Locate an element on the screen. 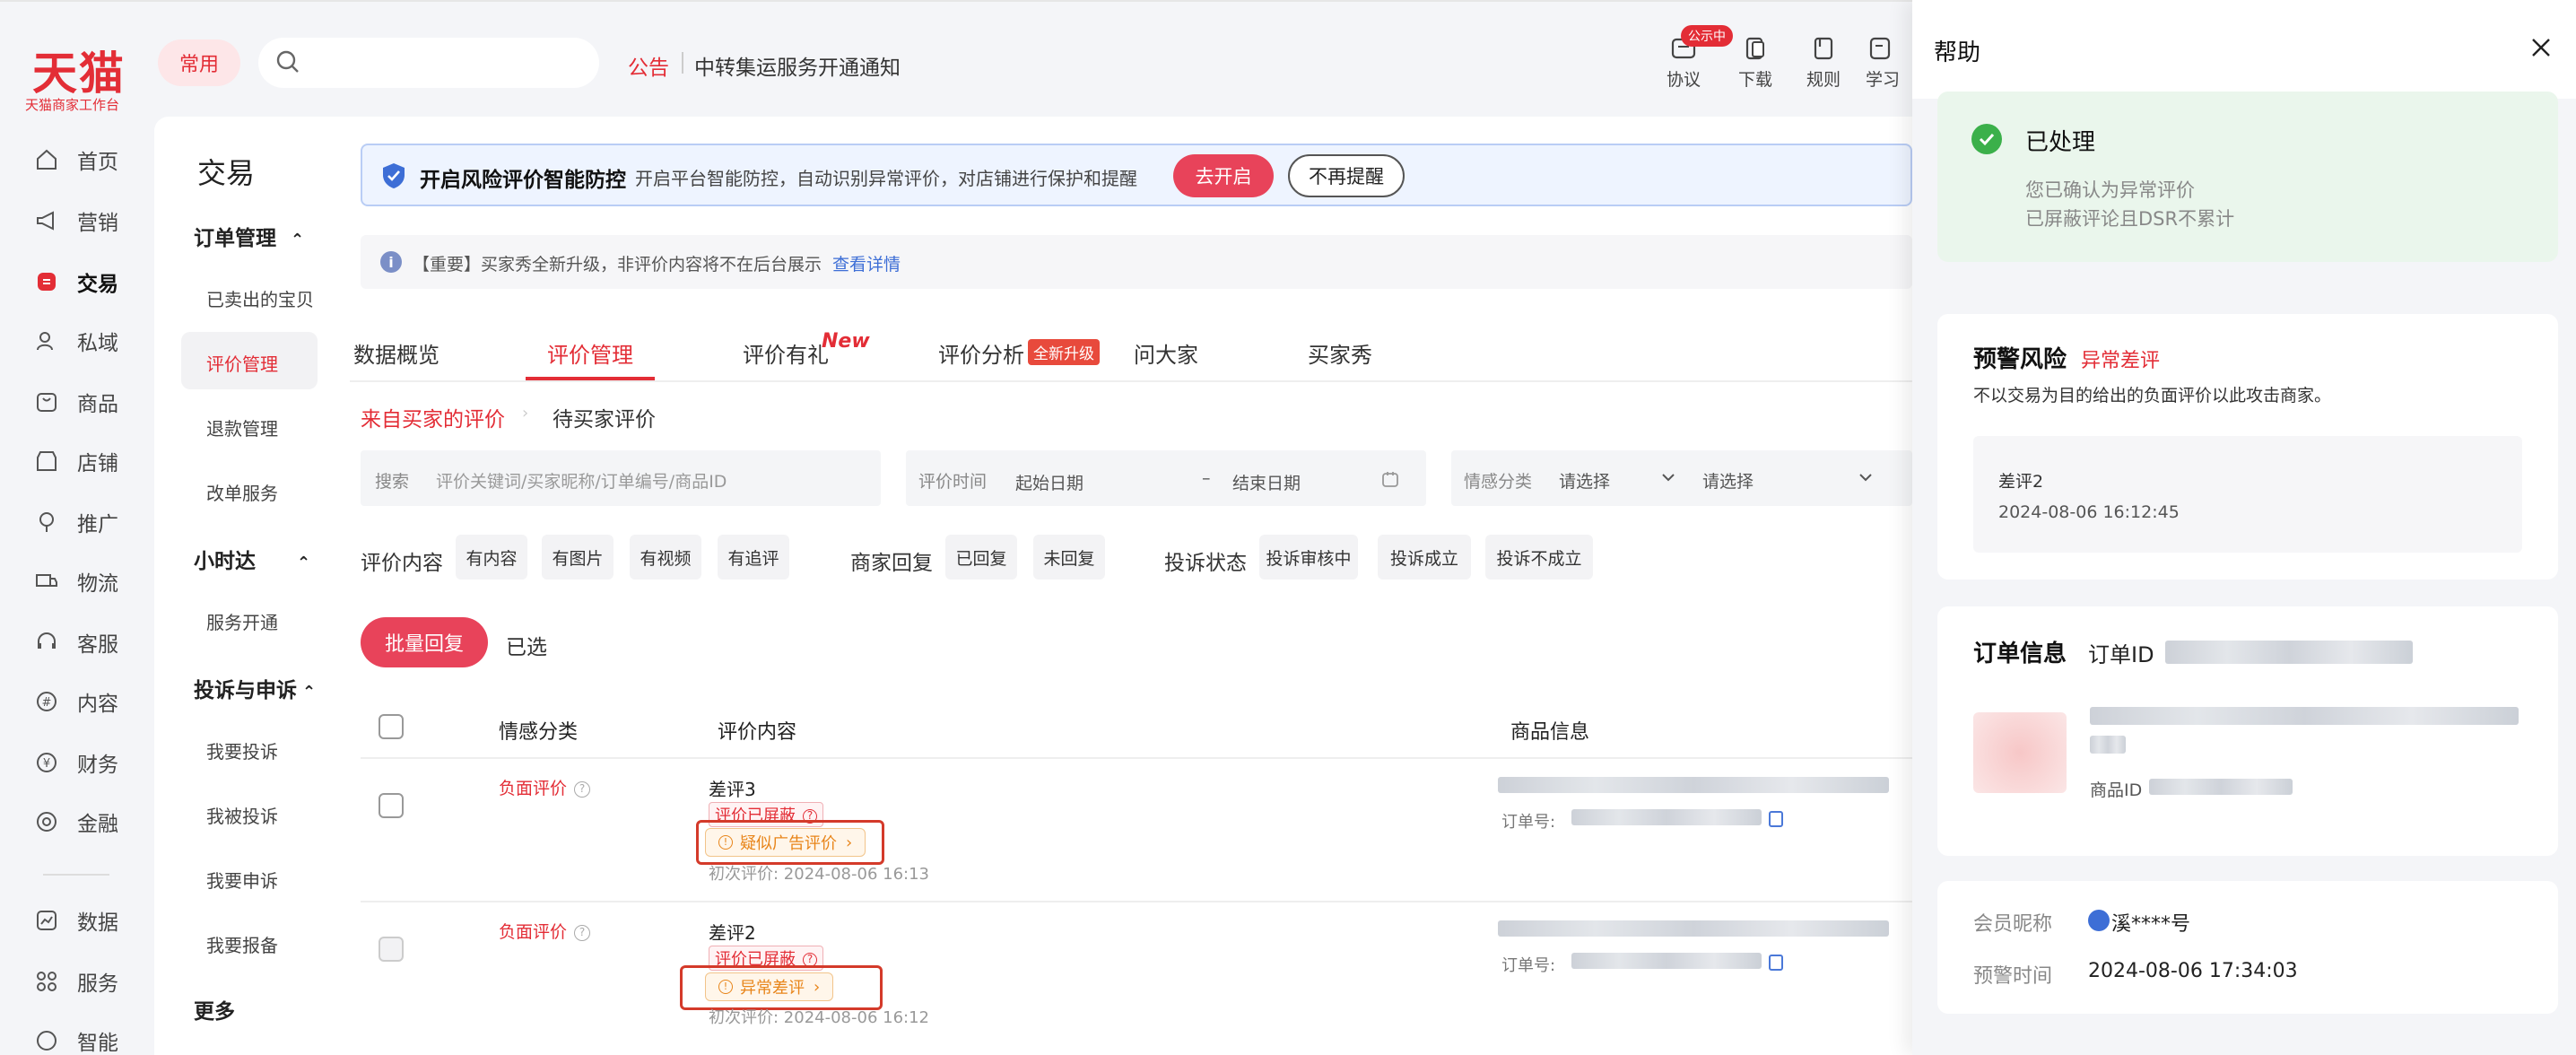 This screenshot has height=1055, width=2576. abnormal-review-button: ! 异常差评 › is located at coordinates (769, 986).